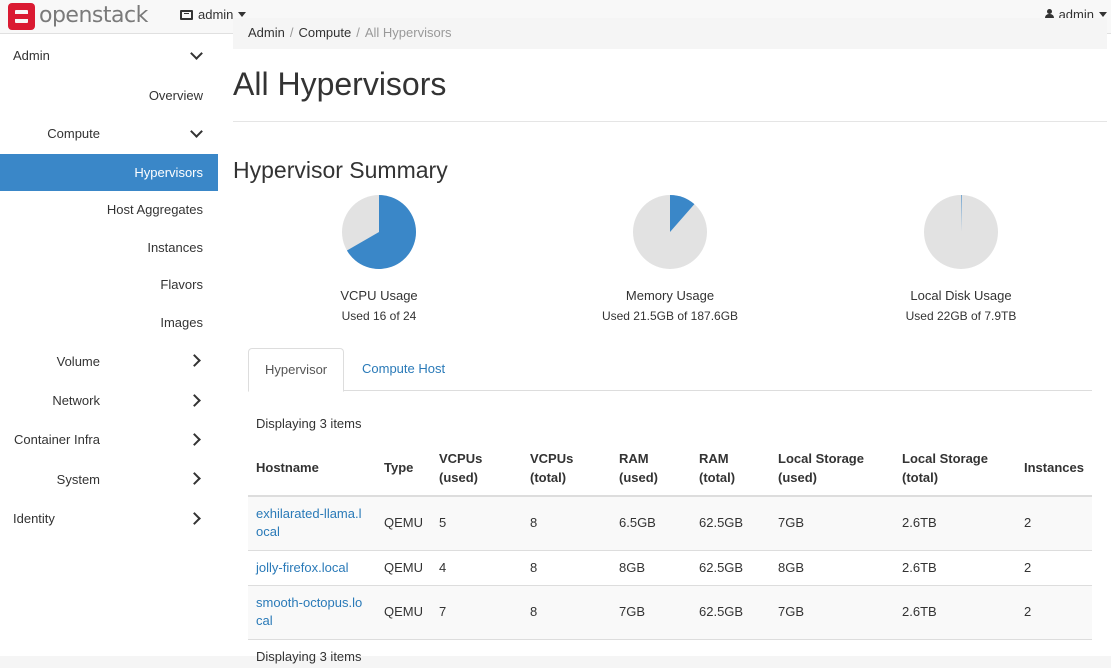 This screenshot has height=668, width=1111. What do you see at coordinates (109, 247) in the screenshot?
I see `sidebar-item-instances: Instances` at bounding box center [109, 247].